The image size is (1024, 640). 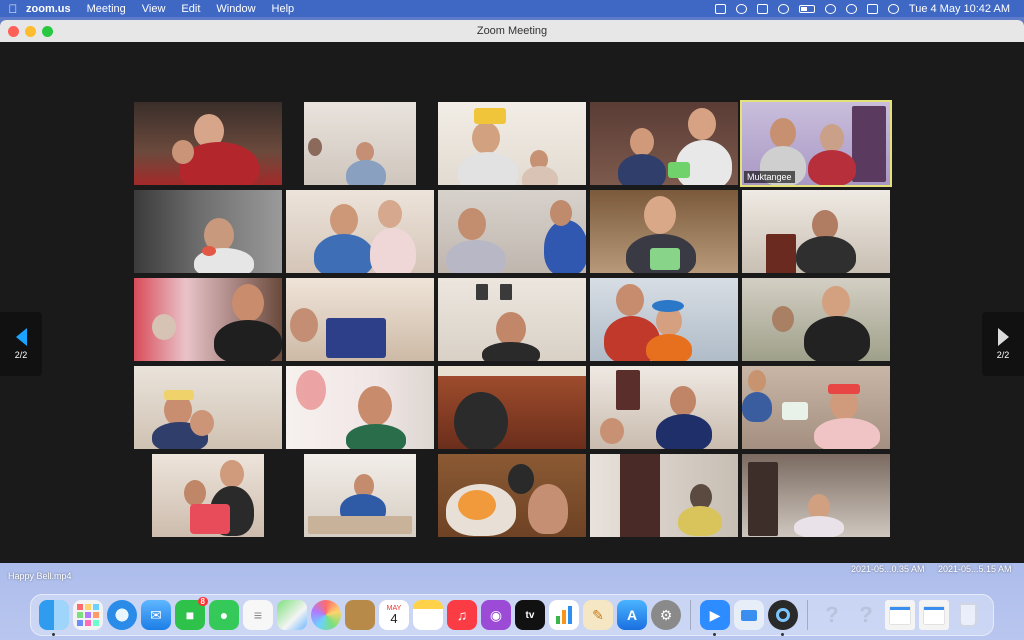 I want to click on search-icon, so click(x=851, y=8).